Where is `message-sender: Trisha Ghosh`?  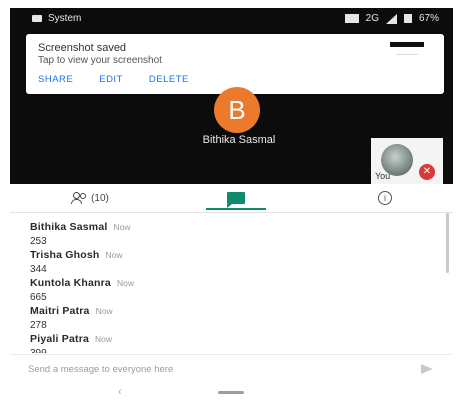 message-sender: Trisha Ghosh is located at coordinates (65, 255).